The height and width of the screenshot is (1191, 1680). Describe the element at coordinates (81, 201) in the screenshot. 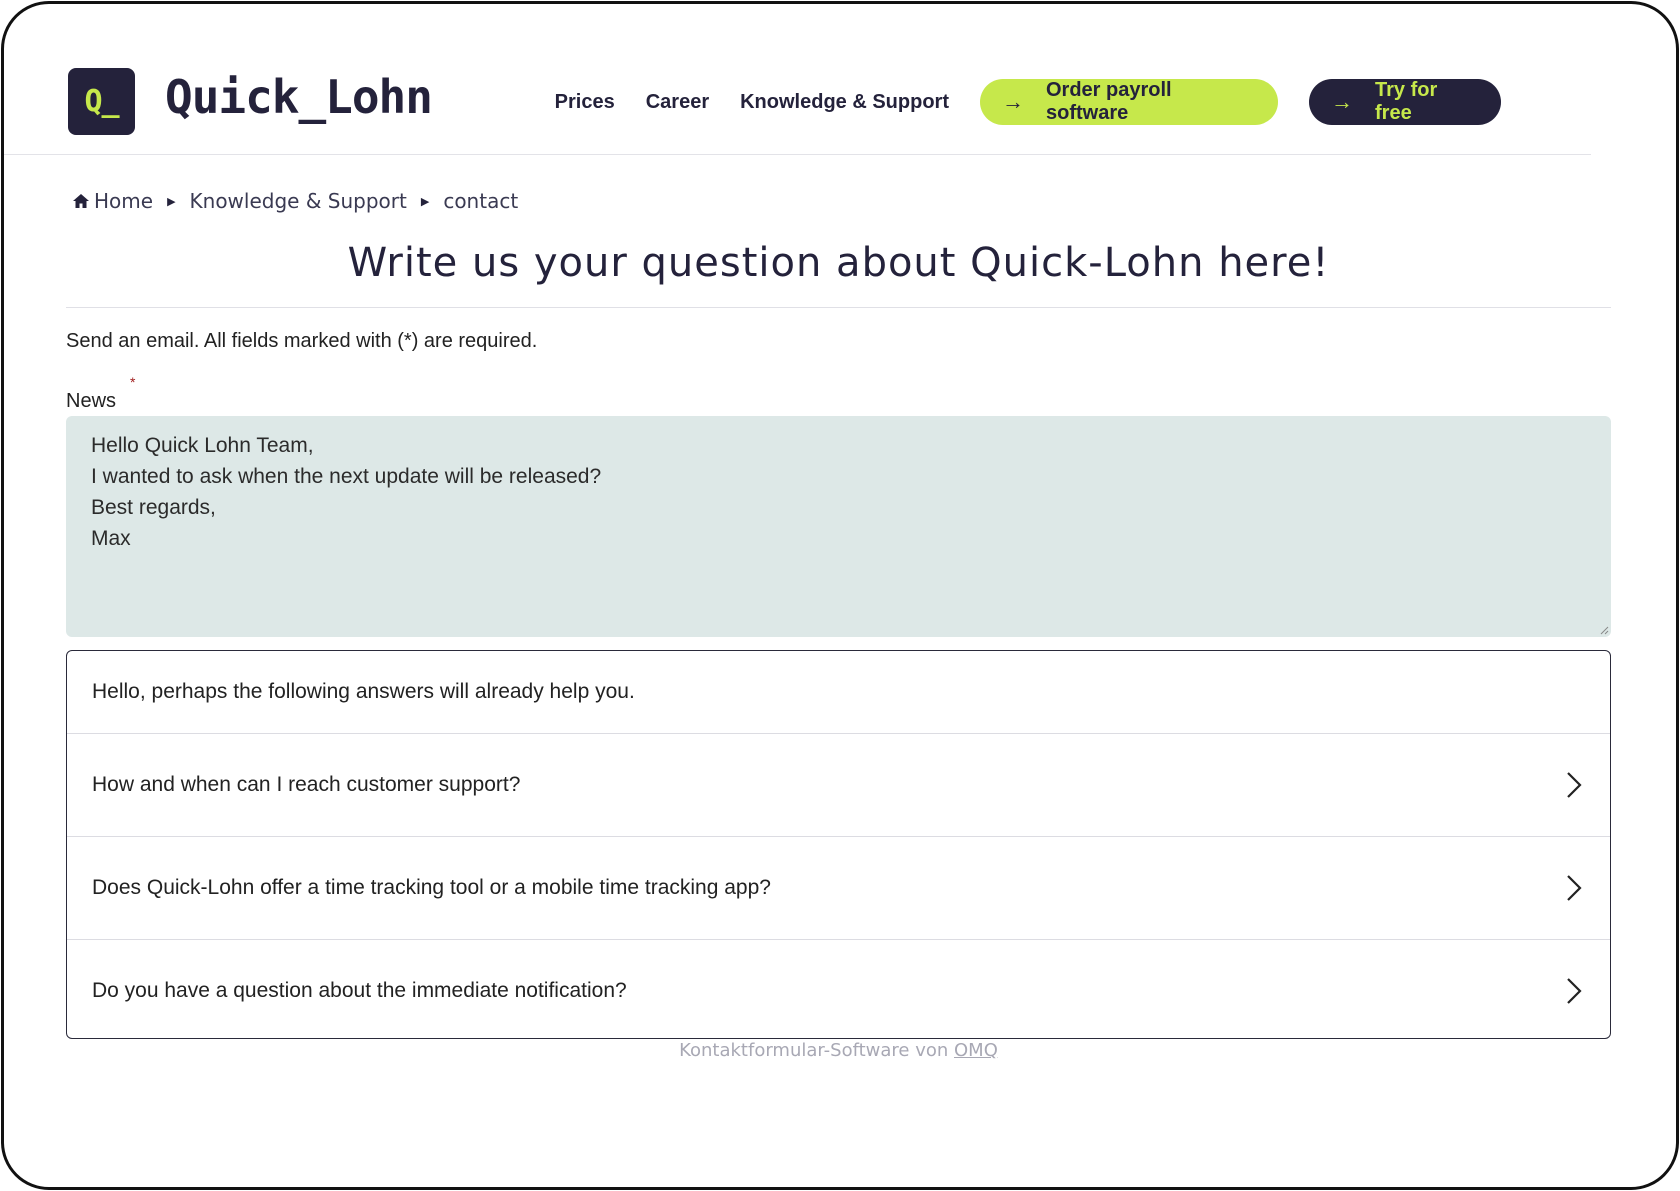

I see `home-icon` at that location.